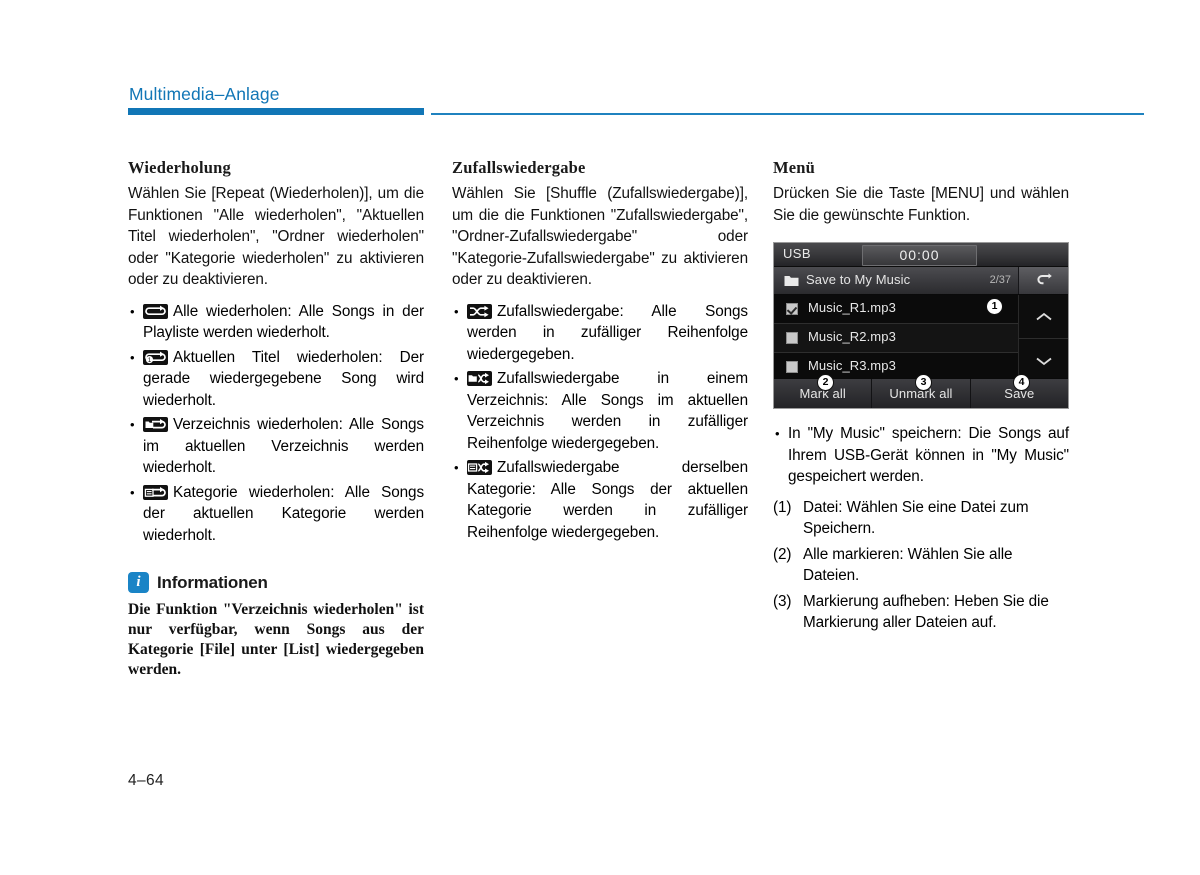  Describe the element at coordinates (1043, 316) in the screenshot. I see `chevron-up-icon` at that location.